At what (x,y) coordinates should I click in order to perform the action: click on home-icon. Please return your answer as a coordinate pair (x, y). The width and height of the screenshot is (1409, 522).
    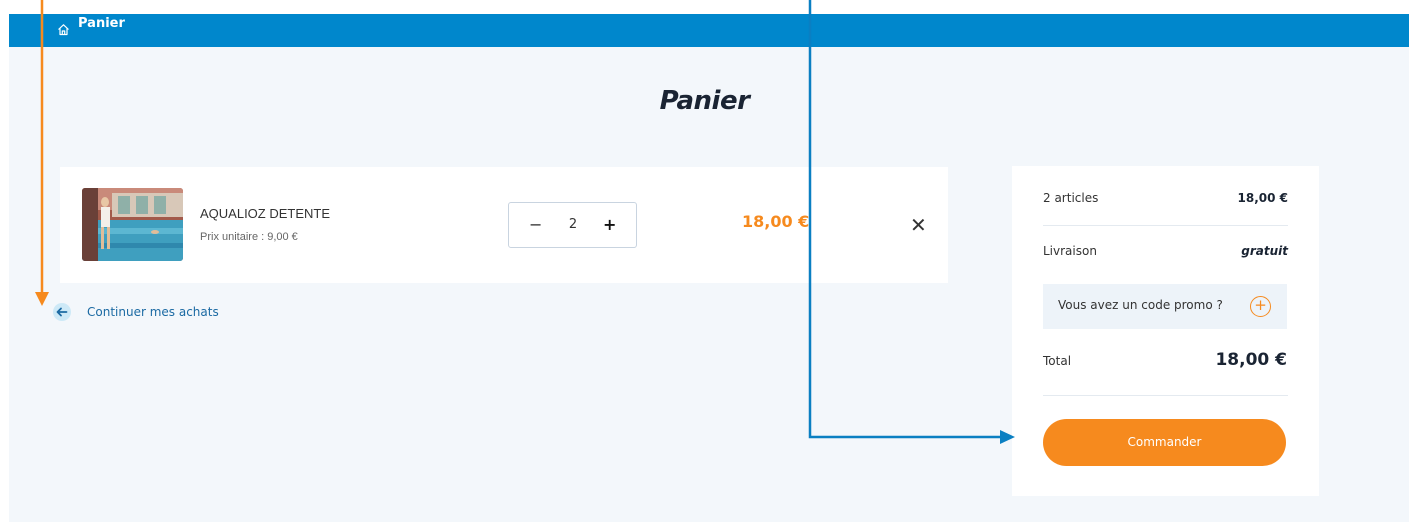
    Looking at the image, I should click on (63, 29).